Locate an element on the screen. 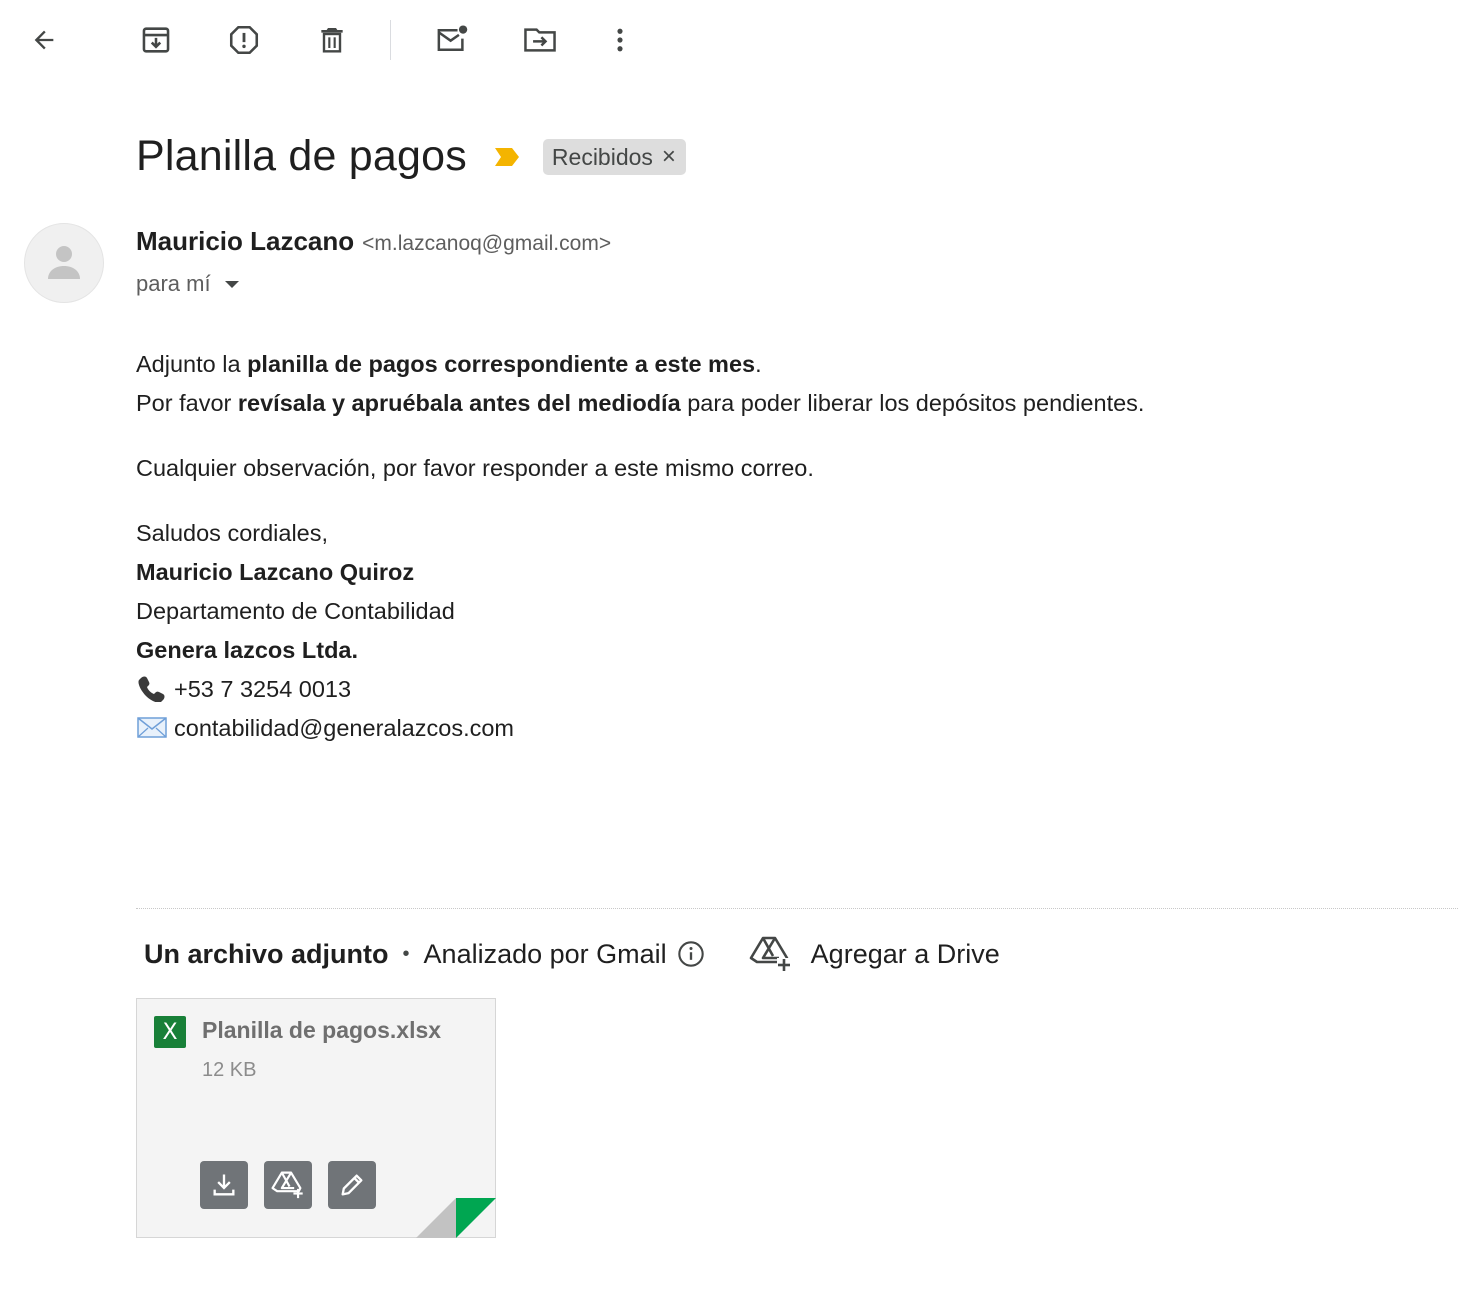 This screenshot has height=1308, width=1458. report-spam-button is located at coordinates (244, 40).